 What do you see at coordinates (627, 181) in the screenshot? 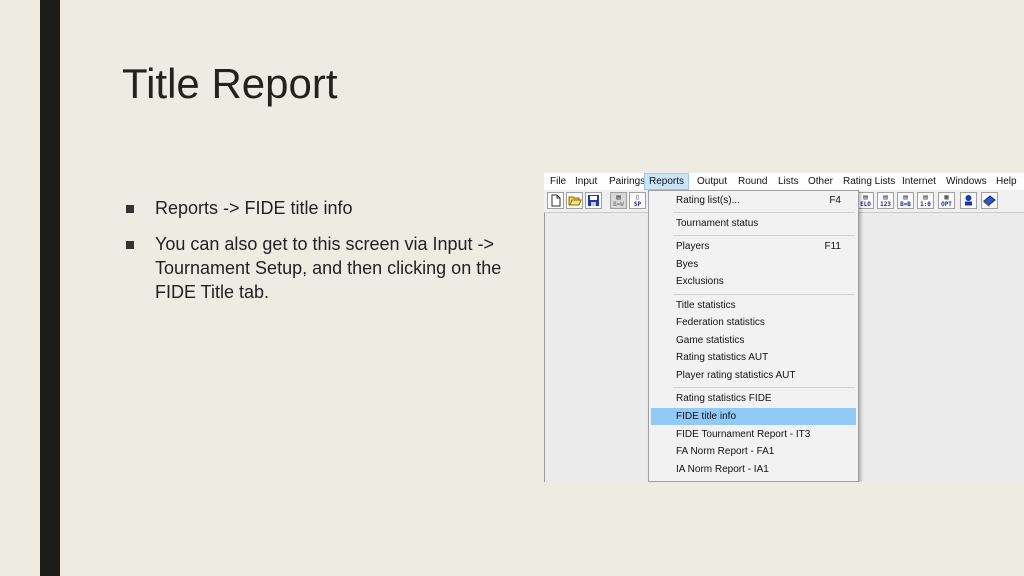
I see `menu-pairings: Pairings` at bounding box center [627, 181].